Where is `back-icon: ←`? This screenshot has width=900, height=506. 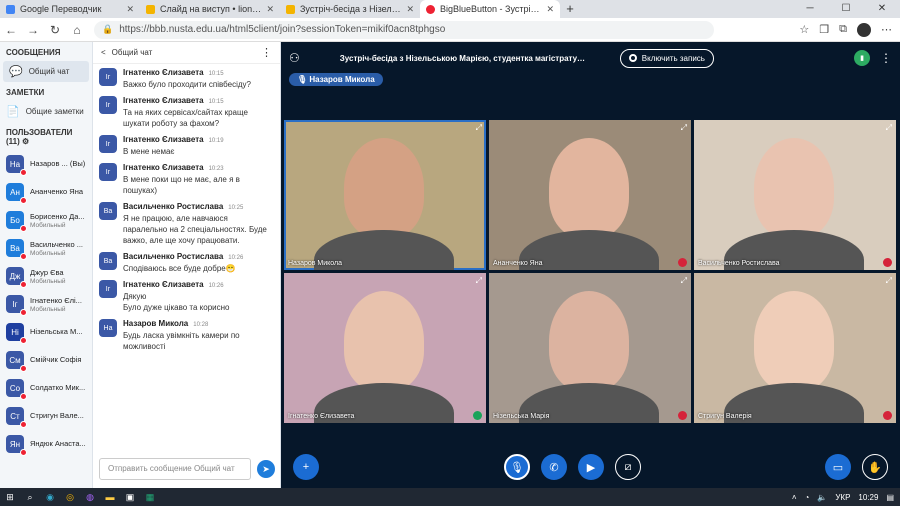 back-icon: ← is located at coordinates (11, 30).